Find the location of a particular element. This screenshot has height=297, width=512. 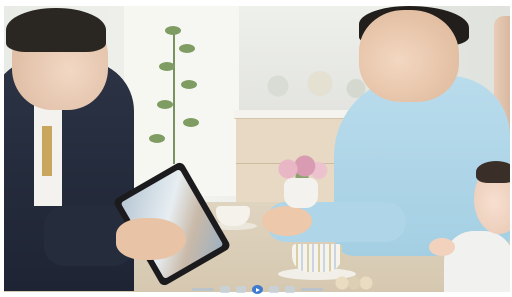

shelf-items is located at coordinates (314, 81).